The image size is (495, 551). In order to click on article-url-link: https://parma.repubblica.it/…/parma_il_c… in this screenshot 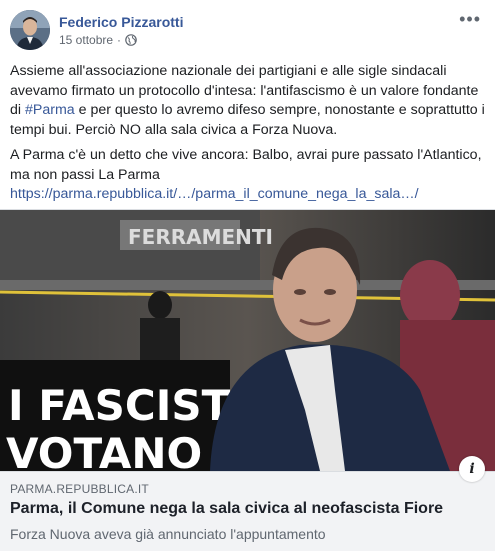, I will do `click(214, 194)`.